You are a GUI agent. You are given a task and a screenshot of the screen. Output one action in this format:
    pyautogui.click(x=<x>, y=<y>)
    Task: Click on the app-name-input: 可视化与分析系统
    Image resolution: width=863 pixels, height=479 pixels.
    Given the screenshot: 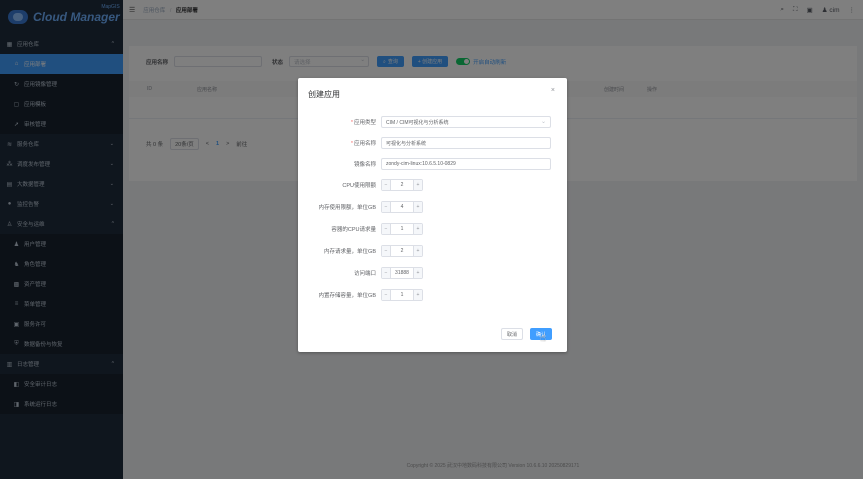 What is the action you would take?
    pyautogui.click(x=466, y=143)
    